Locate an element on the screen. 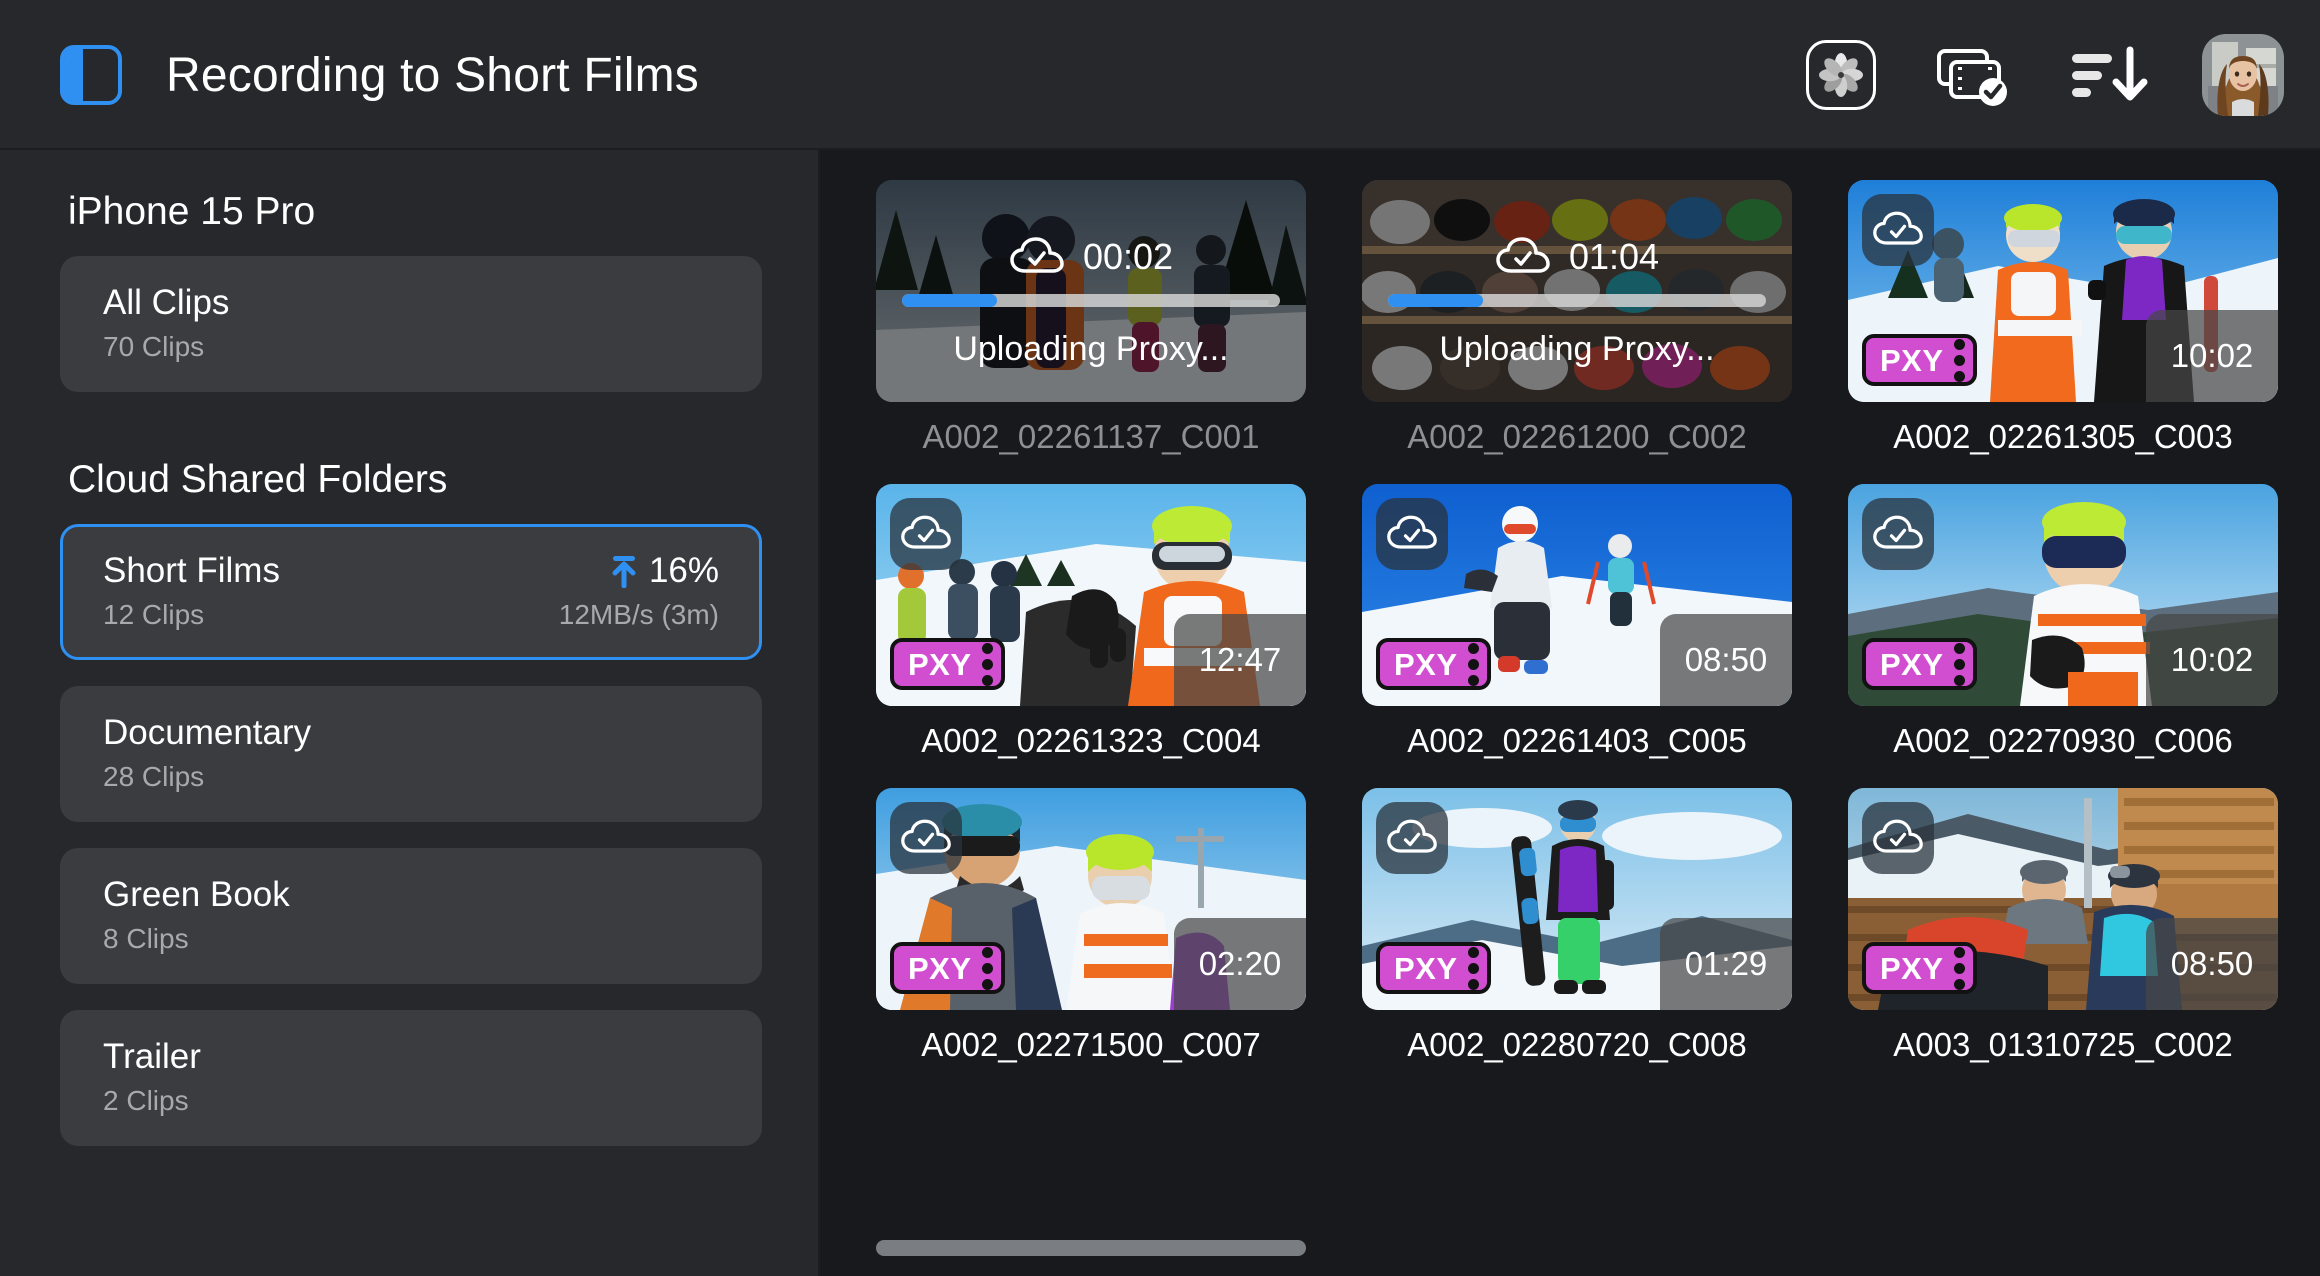  clips-check-glyph is located at coordinates (1972, 77).